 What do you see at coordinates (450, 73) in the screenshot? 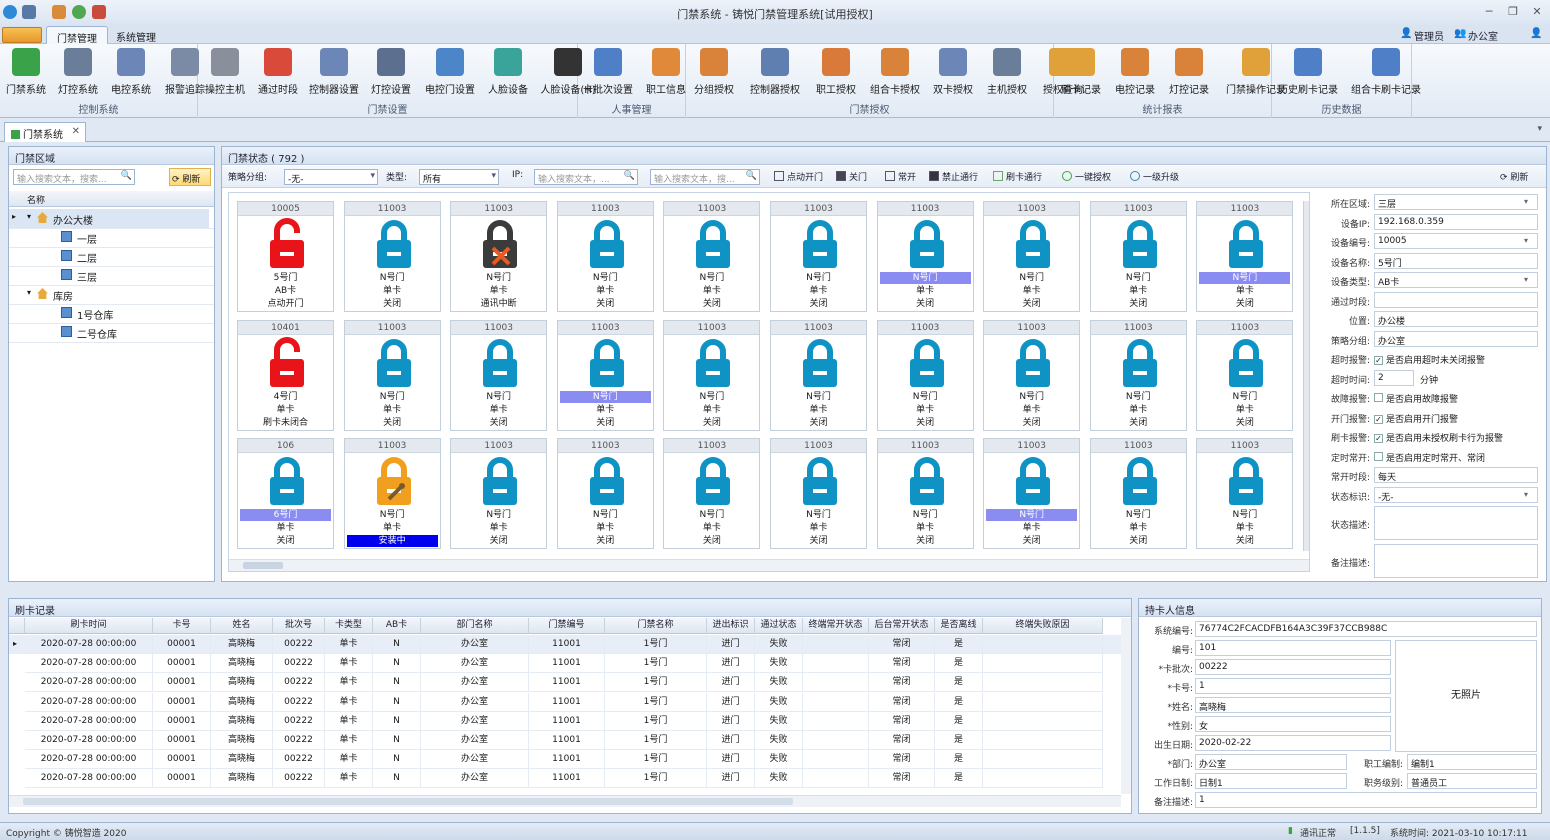
I see `ribbon-button: 电控门设置` at bounding box center [450, 73].